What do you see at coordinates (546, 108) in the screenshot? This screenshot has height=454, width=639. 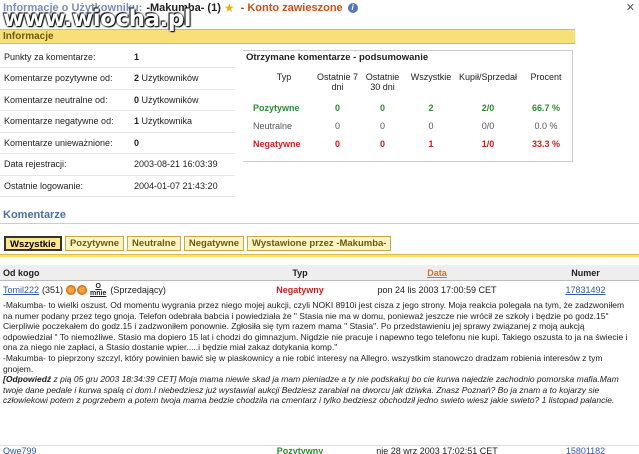 I see `summary-cell-pct: 66.7 %` at bounding box center [546, 108].